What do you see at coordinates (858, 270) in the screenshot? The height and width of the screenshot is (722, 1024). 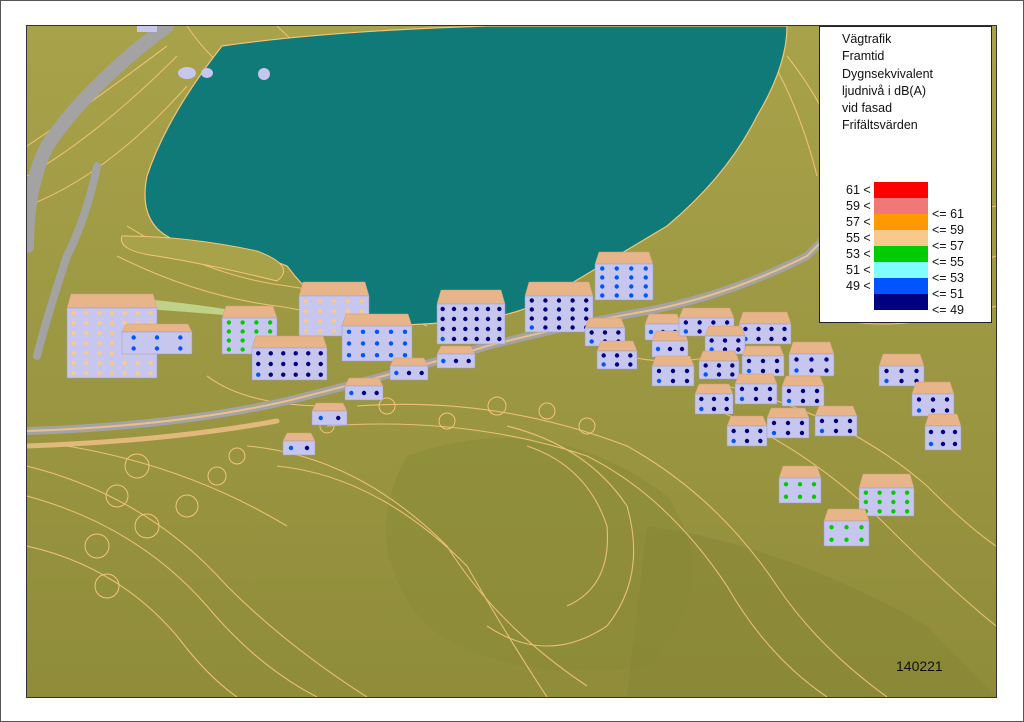 I see `legend-lower-bound: 51 <` at bounding box center [858, 270].